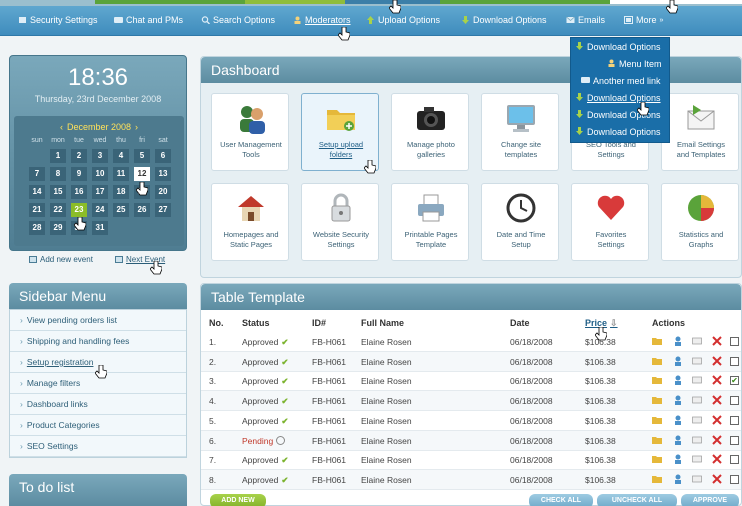 This screenshot has width=742, height=506. I want to click on calendar-day: 17, so click(100, 192).